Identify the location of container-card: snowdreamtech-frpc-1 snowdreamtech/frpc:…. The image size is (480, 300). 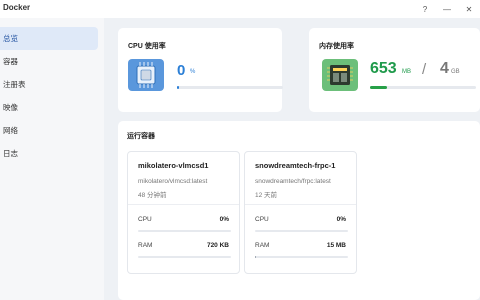
(300, 212).